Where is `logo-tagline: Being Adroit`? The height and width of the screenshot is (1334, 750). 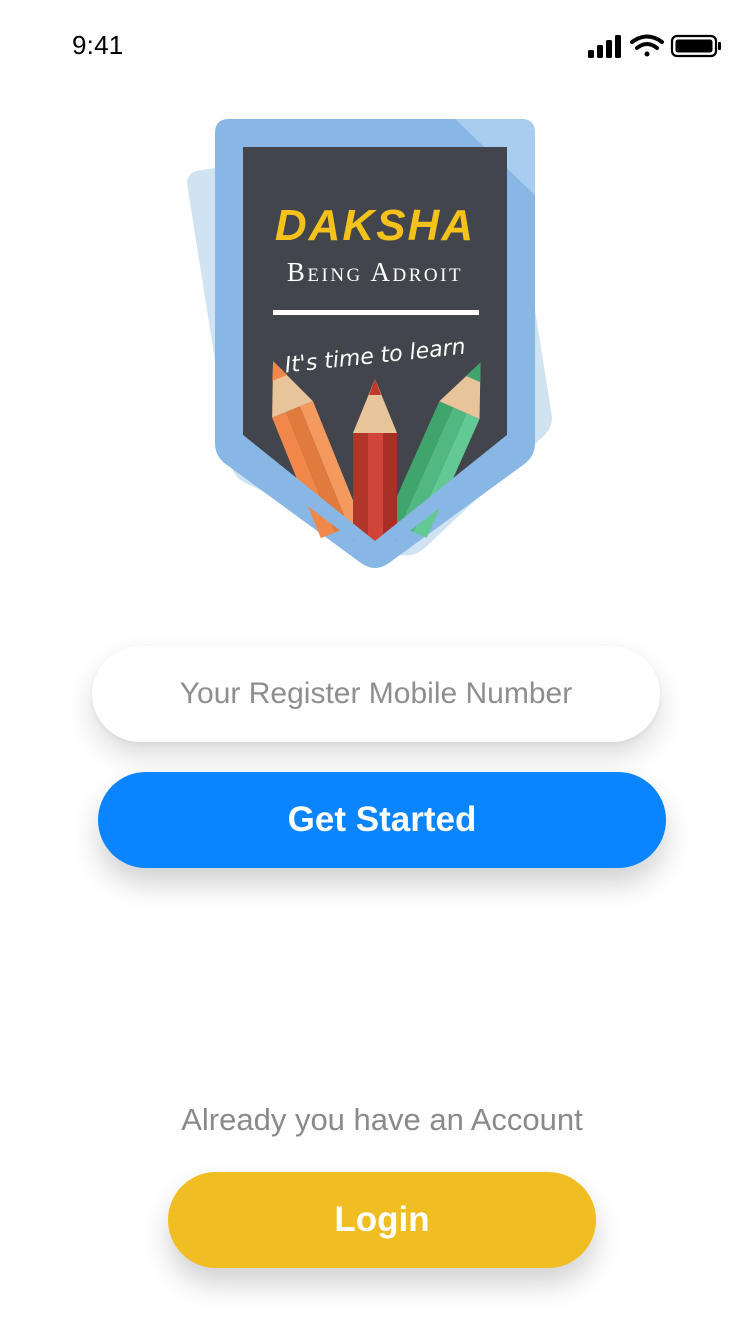
logo-tagline: Being Adroit is located at coordinates (375, 272).